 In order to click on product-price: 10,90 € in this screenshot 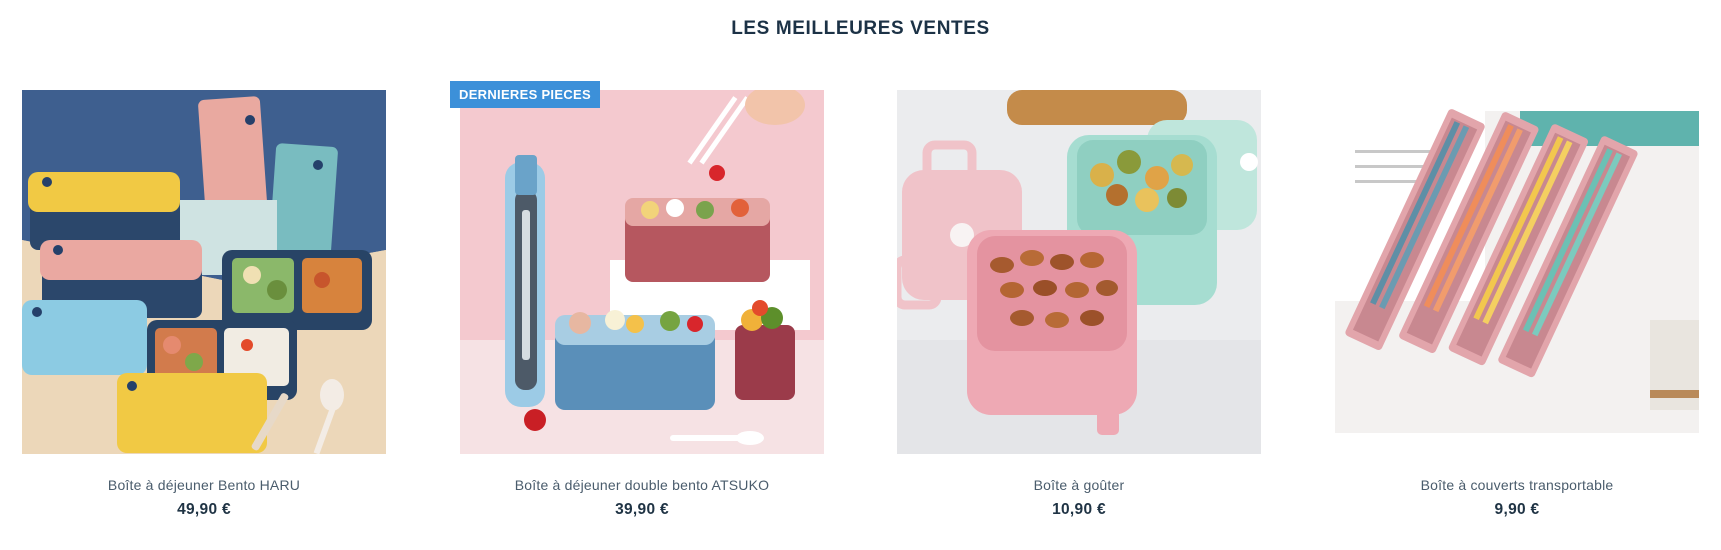, I will do `click(1079, 509)`.